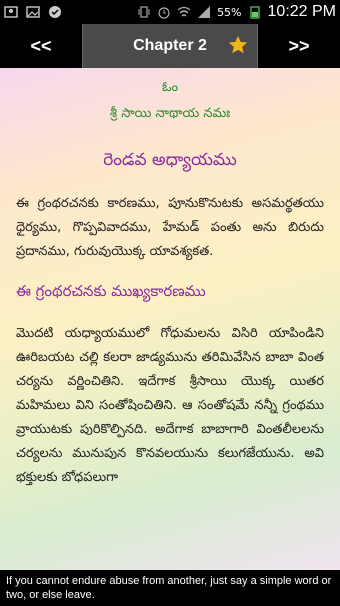 The width and height of the screenshot is (340, 606). I want to click on check-circle-icon, so click(55, 12).